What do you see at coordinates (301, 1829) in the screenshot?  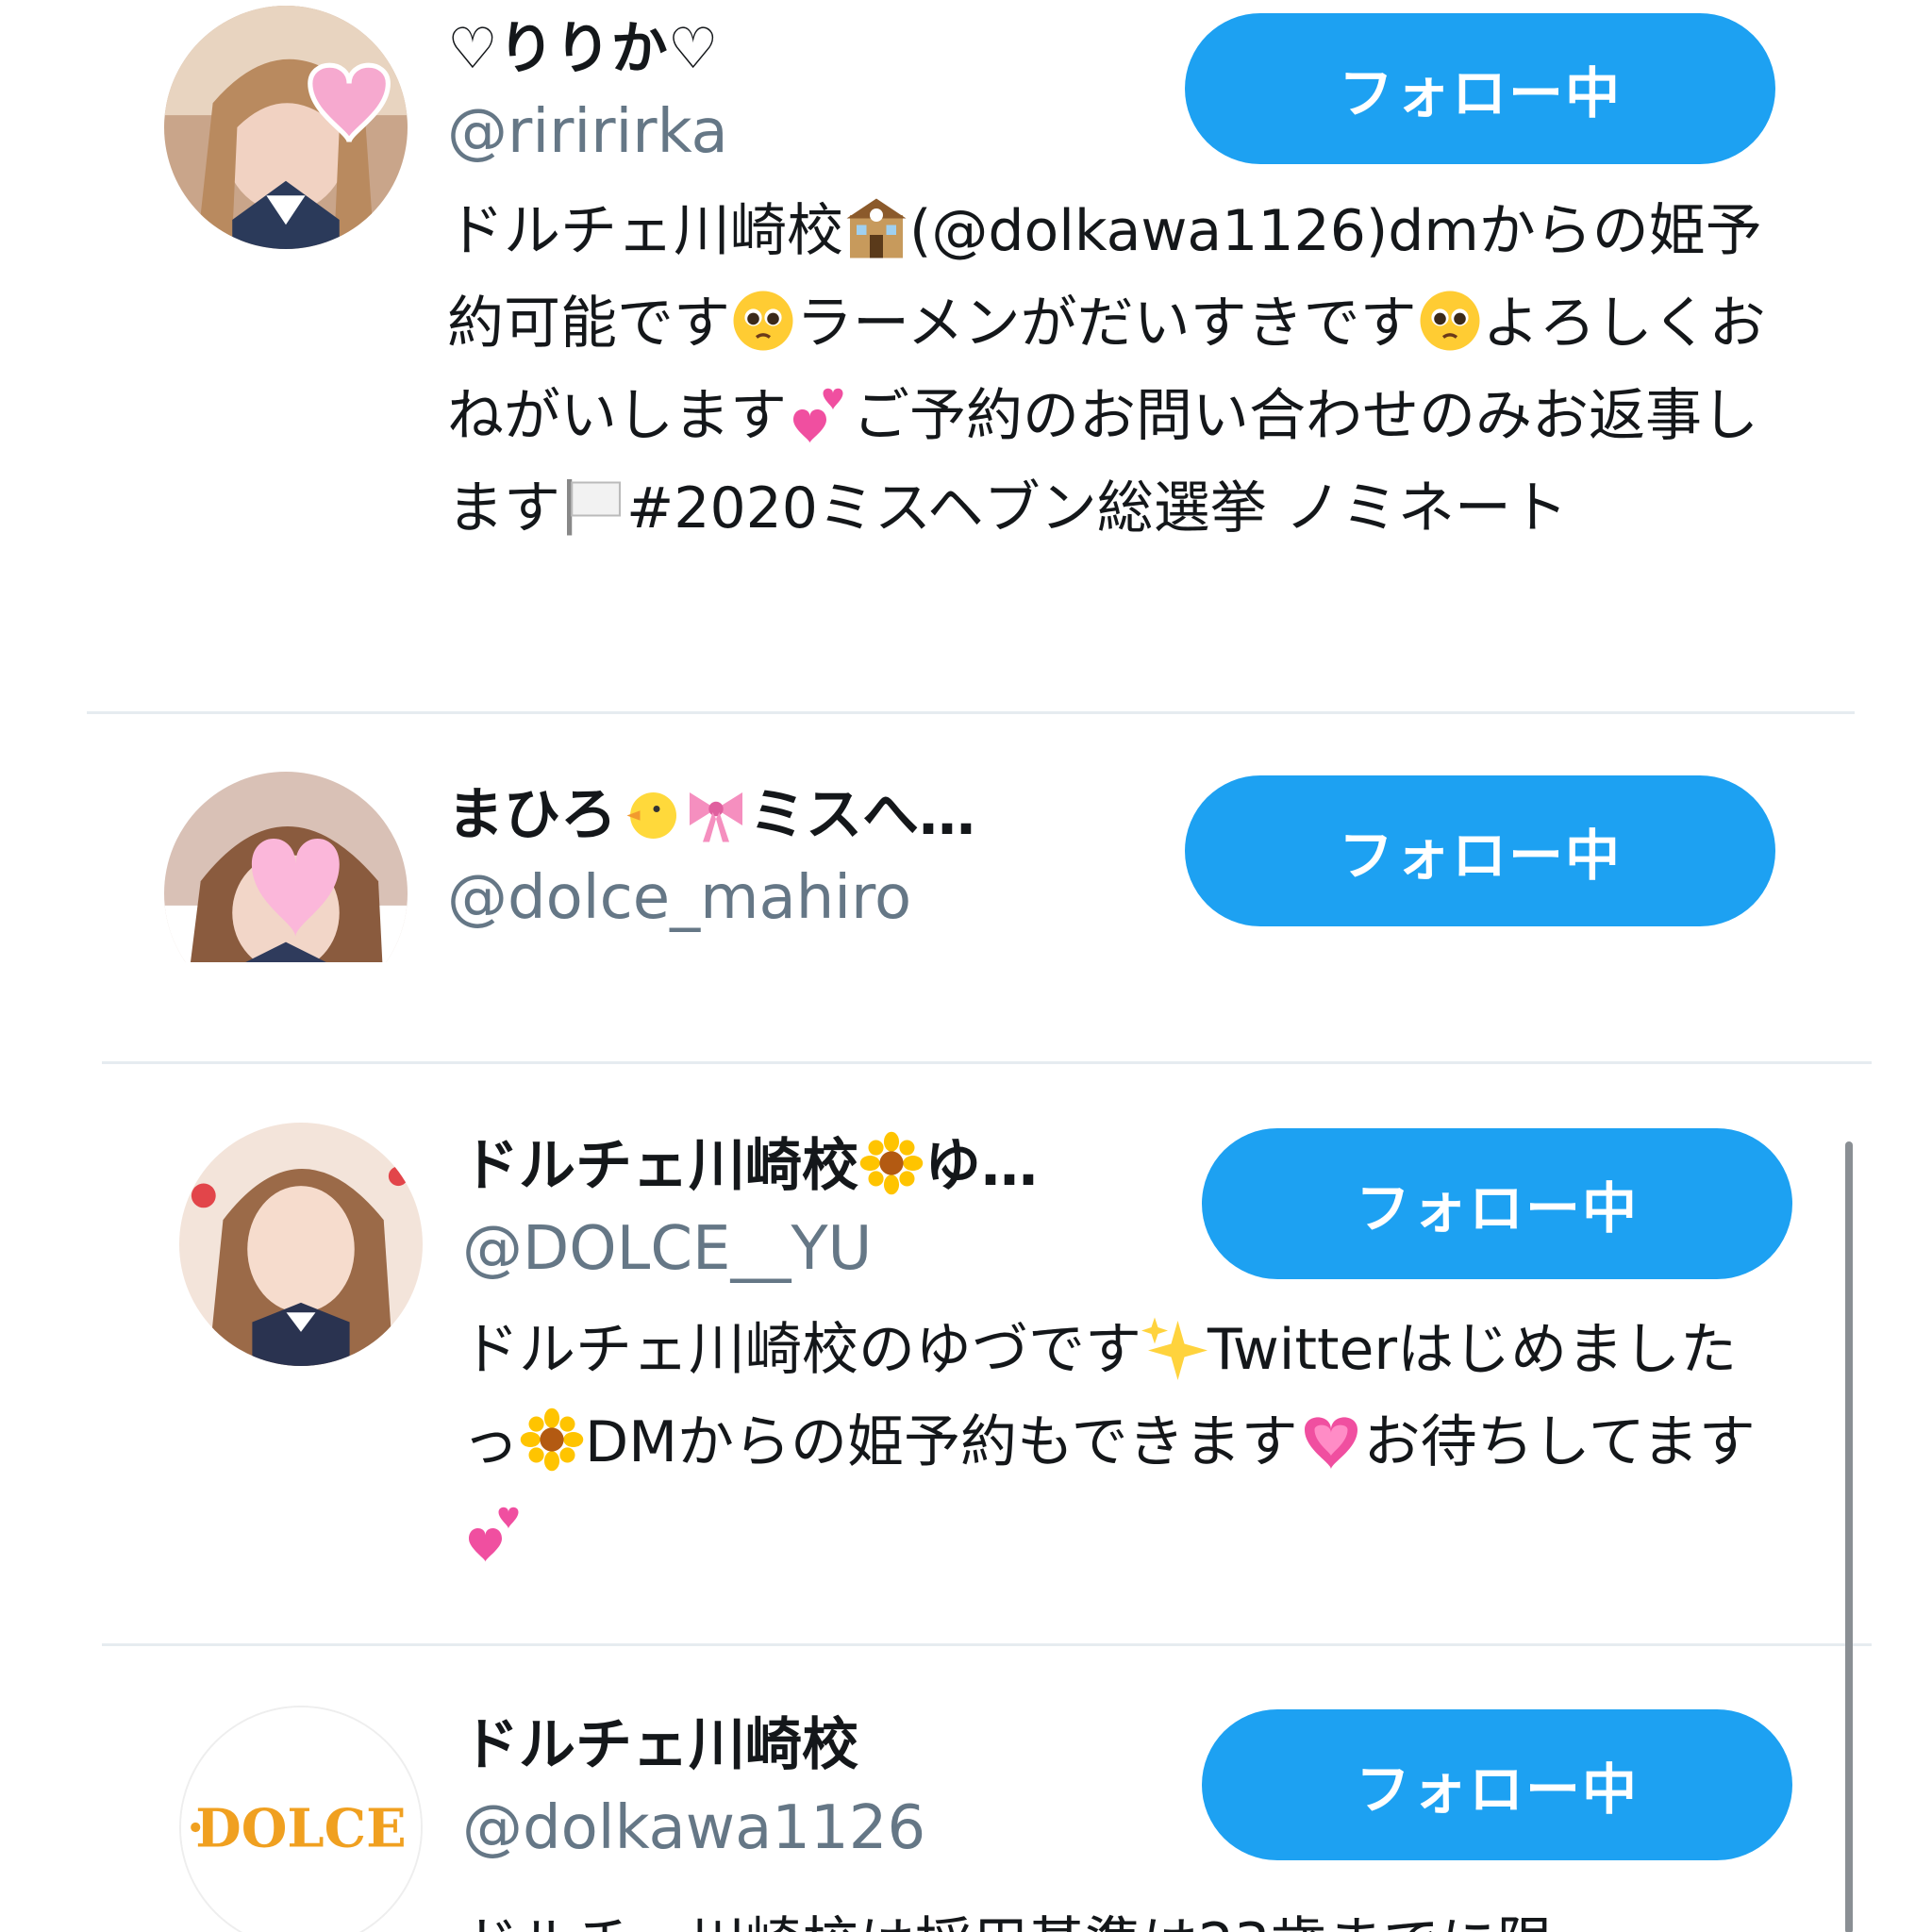 I see `dolce-logo-text: DOLCE` at bounding box center [301, 1829].